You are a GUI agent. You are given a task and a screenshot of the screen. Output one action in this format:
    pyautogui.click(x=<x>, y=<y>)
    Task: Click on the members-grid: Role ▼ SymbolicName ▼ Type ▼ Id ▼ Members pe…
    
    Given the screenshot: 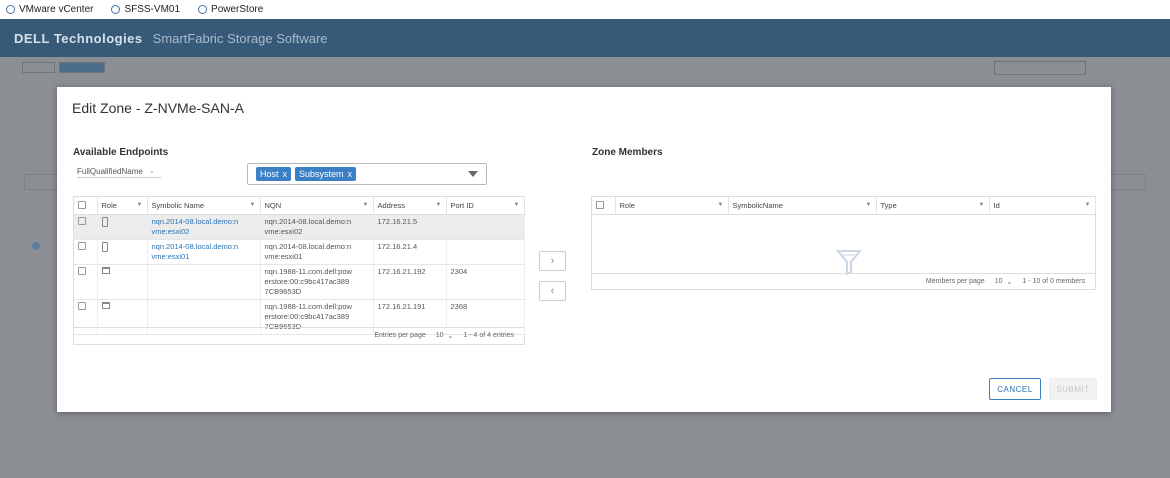 What is the action you would take?
    pyautogui.click(x=843, y=243)
    